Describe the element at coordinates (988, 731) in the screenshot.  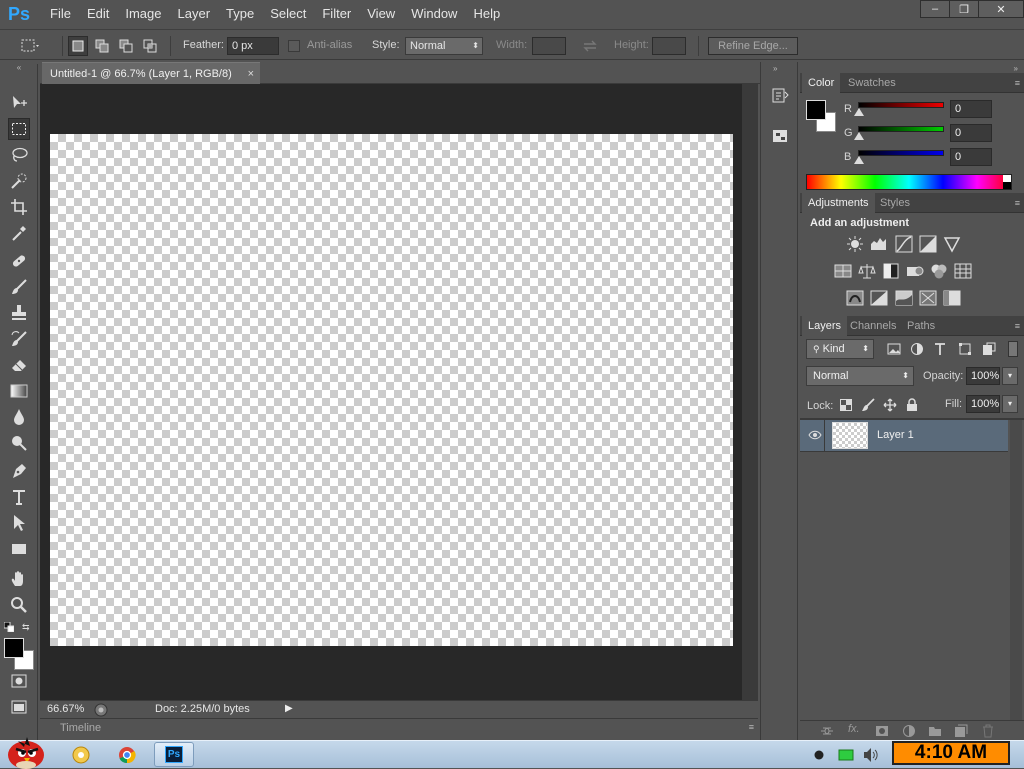
I see `trash-icon` at that location.